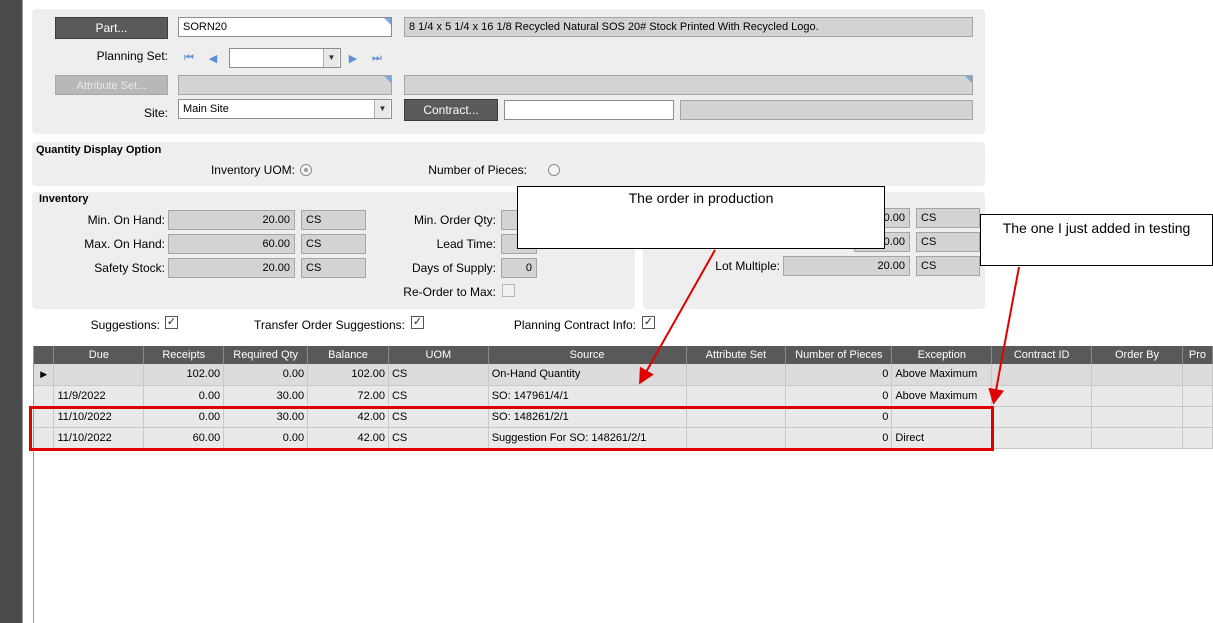  I want to click on arrow-to-highlight-box, so click(1004, 335).